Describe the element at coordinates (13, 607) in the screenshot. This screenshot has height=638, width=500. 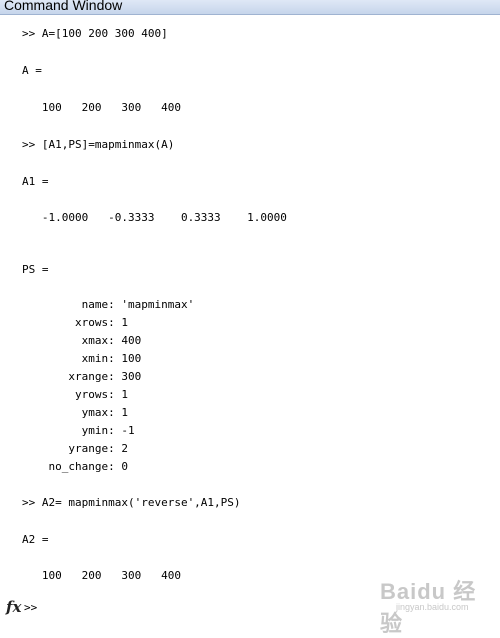
I see `function-browser-icon: fx` at that location.